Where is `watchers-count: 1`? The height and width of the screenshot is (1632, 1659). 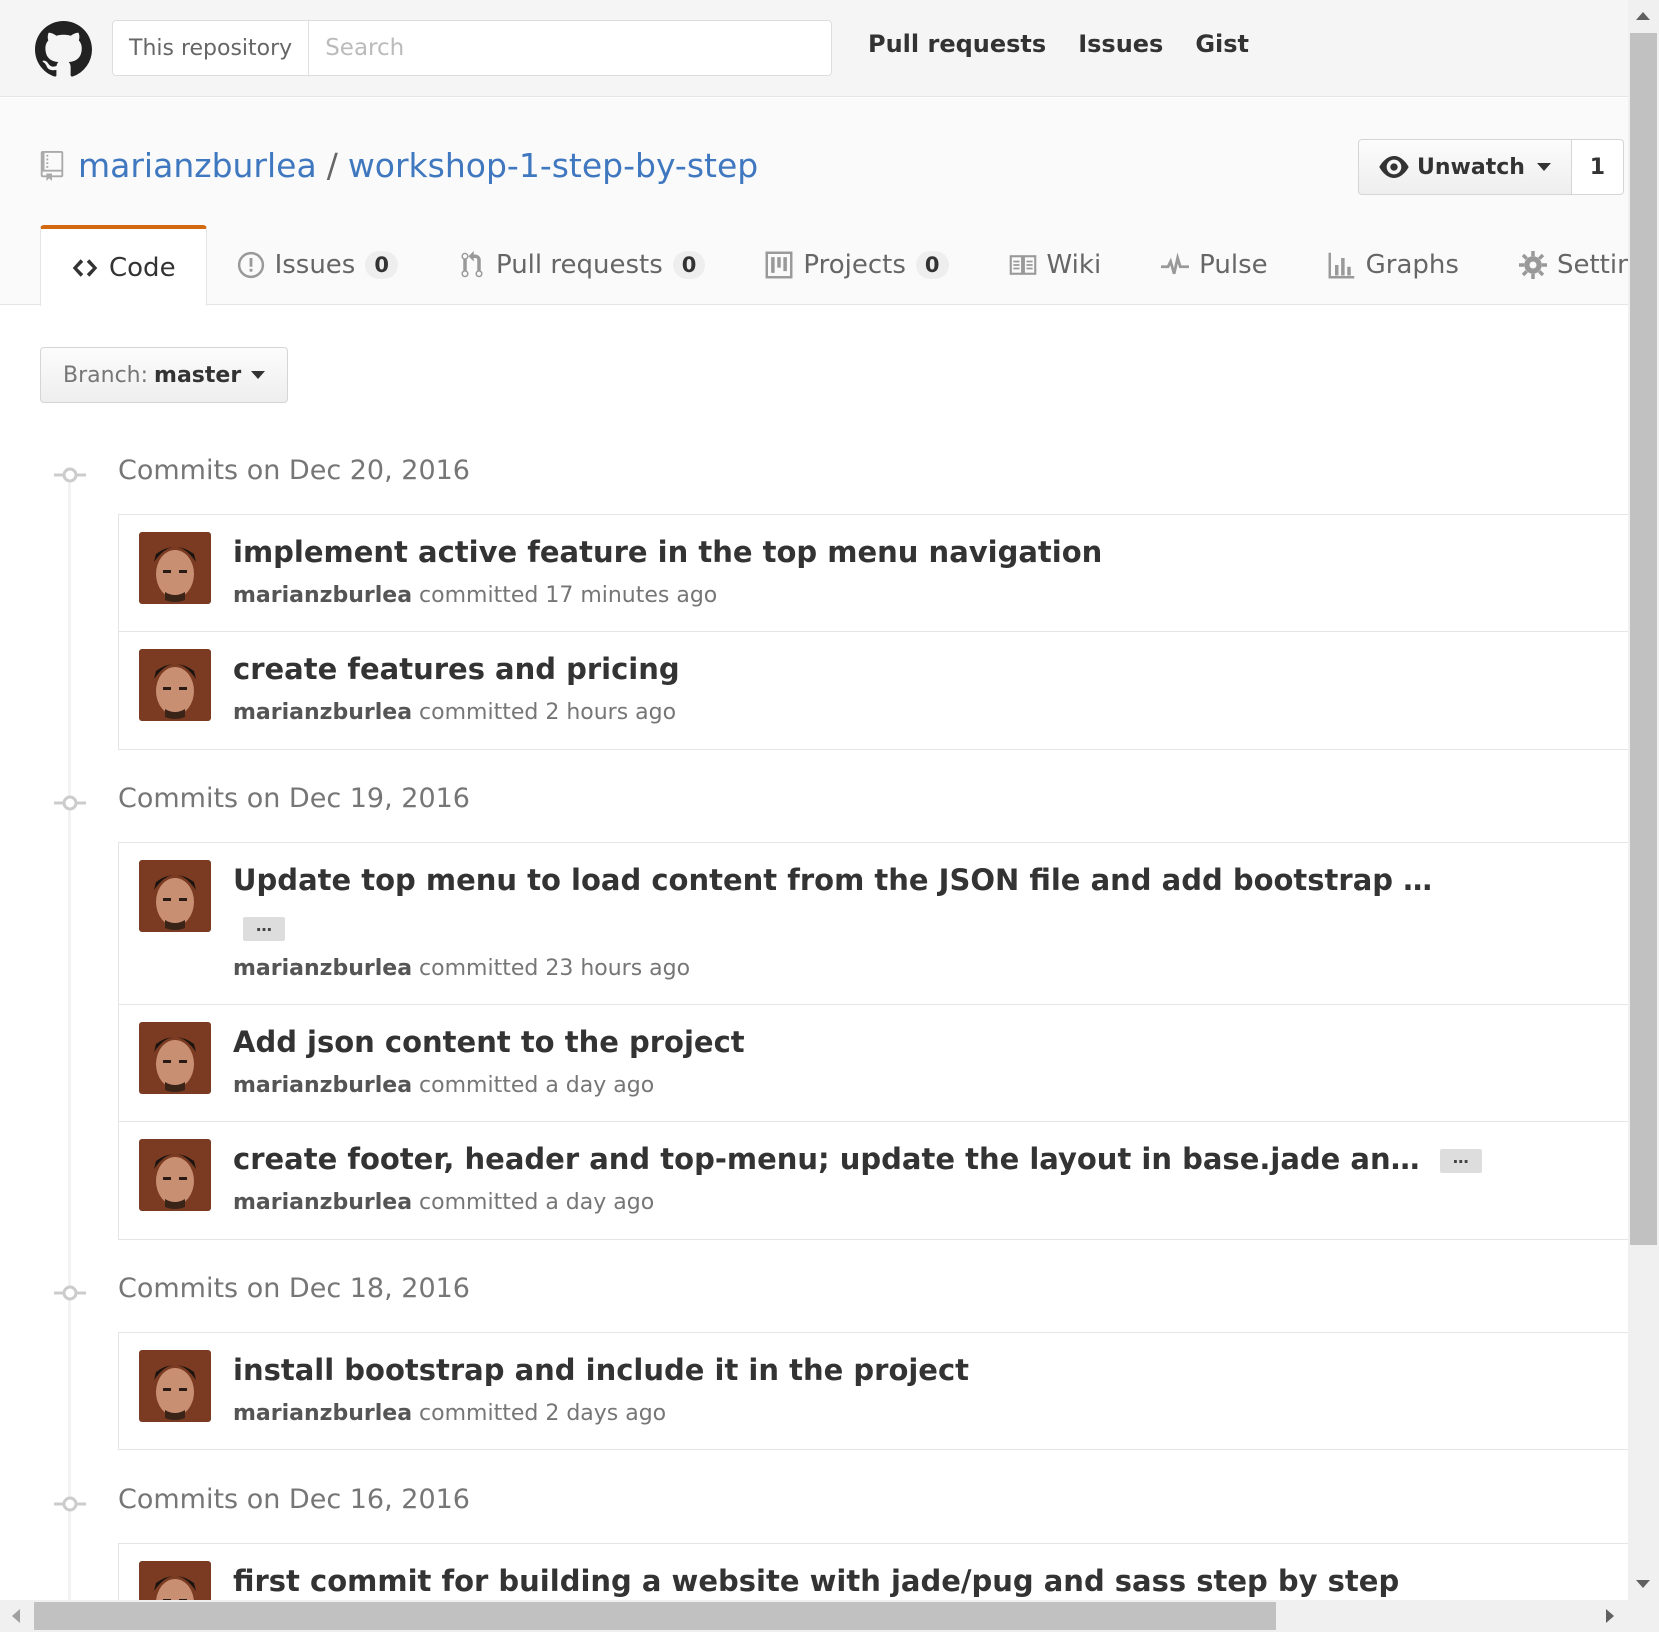
watchers-count: 1 is located at coordinates (1597, 167).